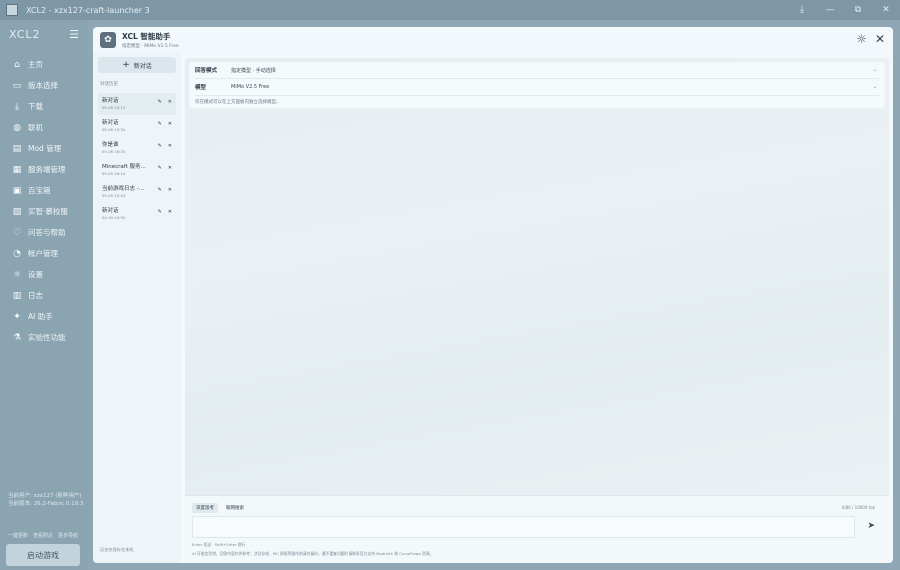 This screenshot has height=570, width=900. Describe the element at coordinates (205, 508) in the screenshot. I see `deep-think-toggle: 深度思考` at that location.